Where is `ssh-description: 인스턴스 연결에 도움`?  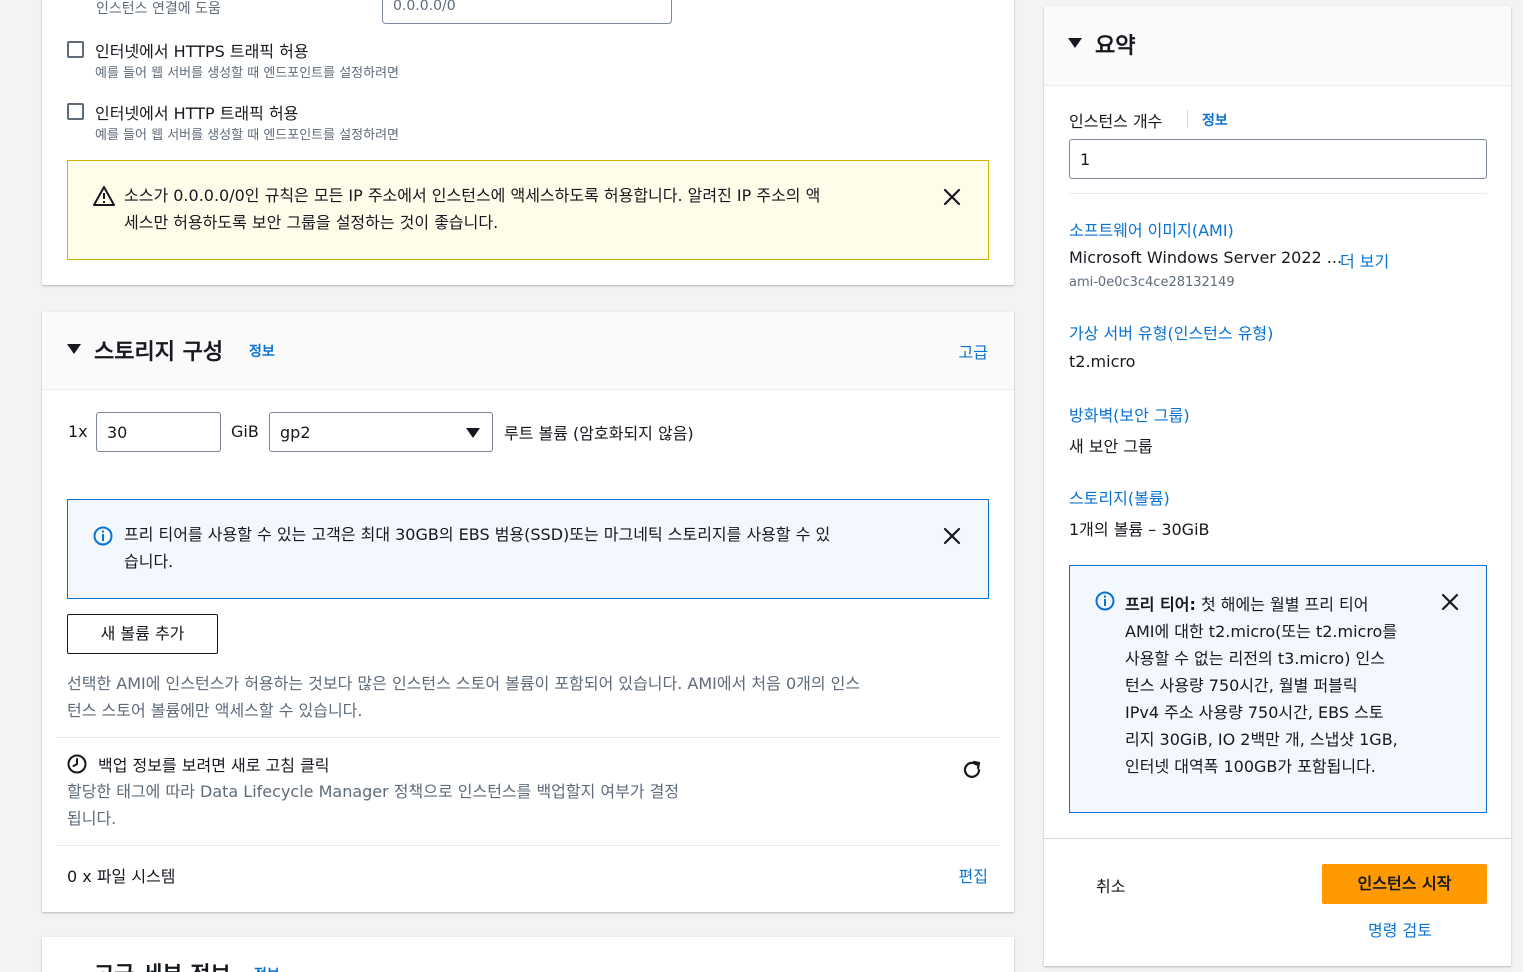
ssh-description: 인스턴스 연결에 도움 is located at coordinates (158, 9).